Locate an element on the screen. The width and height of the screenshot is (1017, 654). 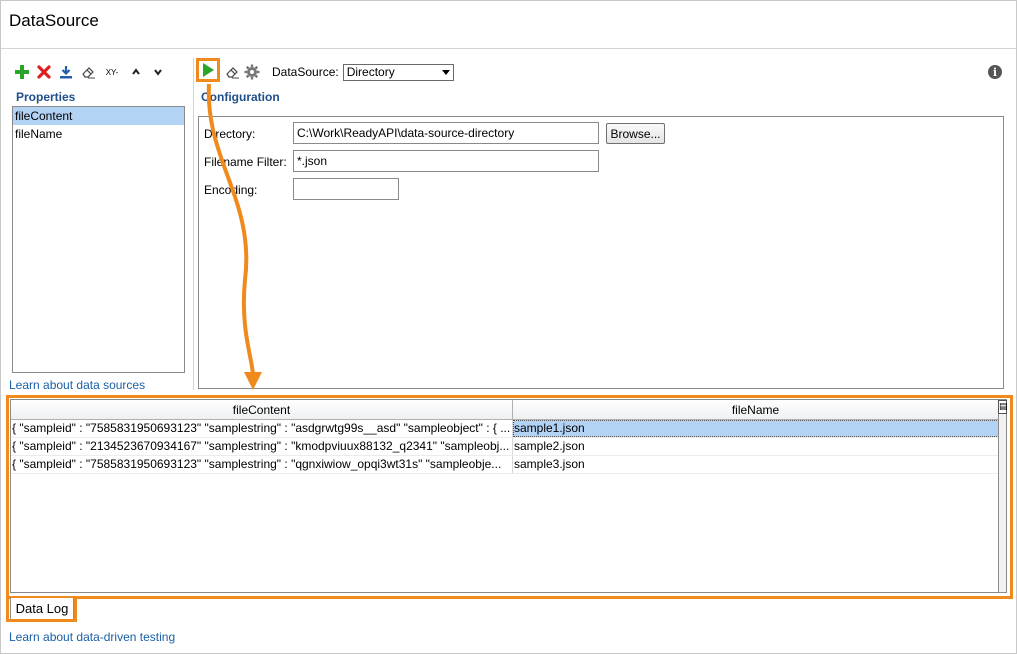
title-divider is located at coordinates (508, 48).